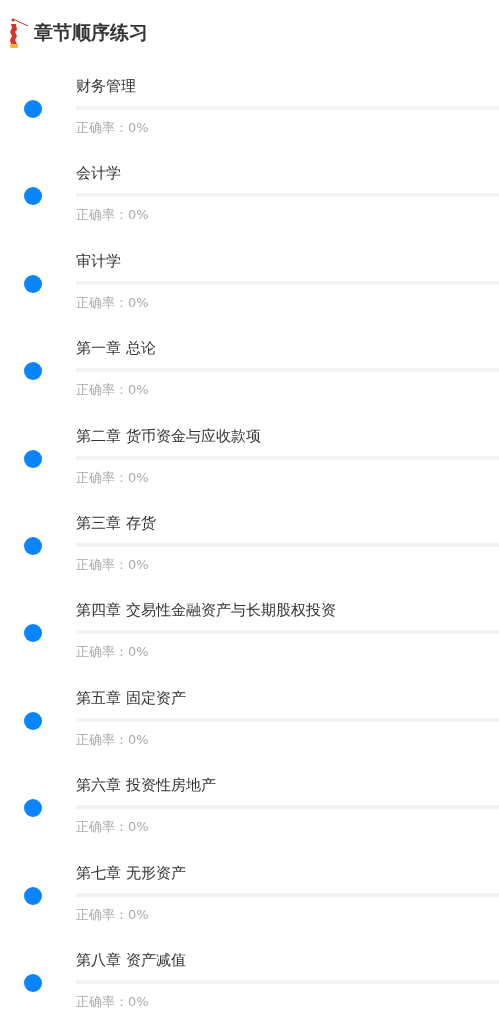 Image resolution: width=499 pixels, height=1020 pixels. What do you see at coordinates (287, 872) in the screenshot?
I see `chapter-title: 第七章 无形资产` at bounding box center [287, 872].